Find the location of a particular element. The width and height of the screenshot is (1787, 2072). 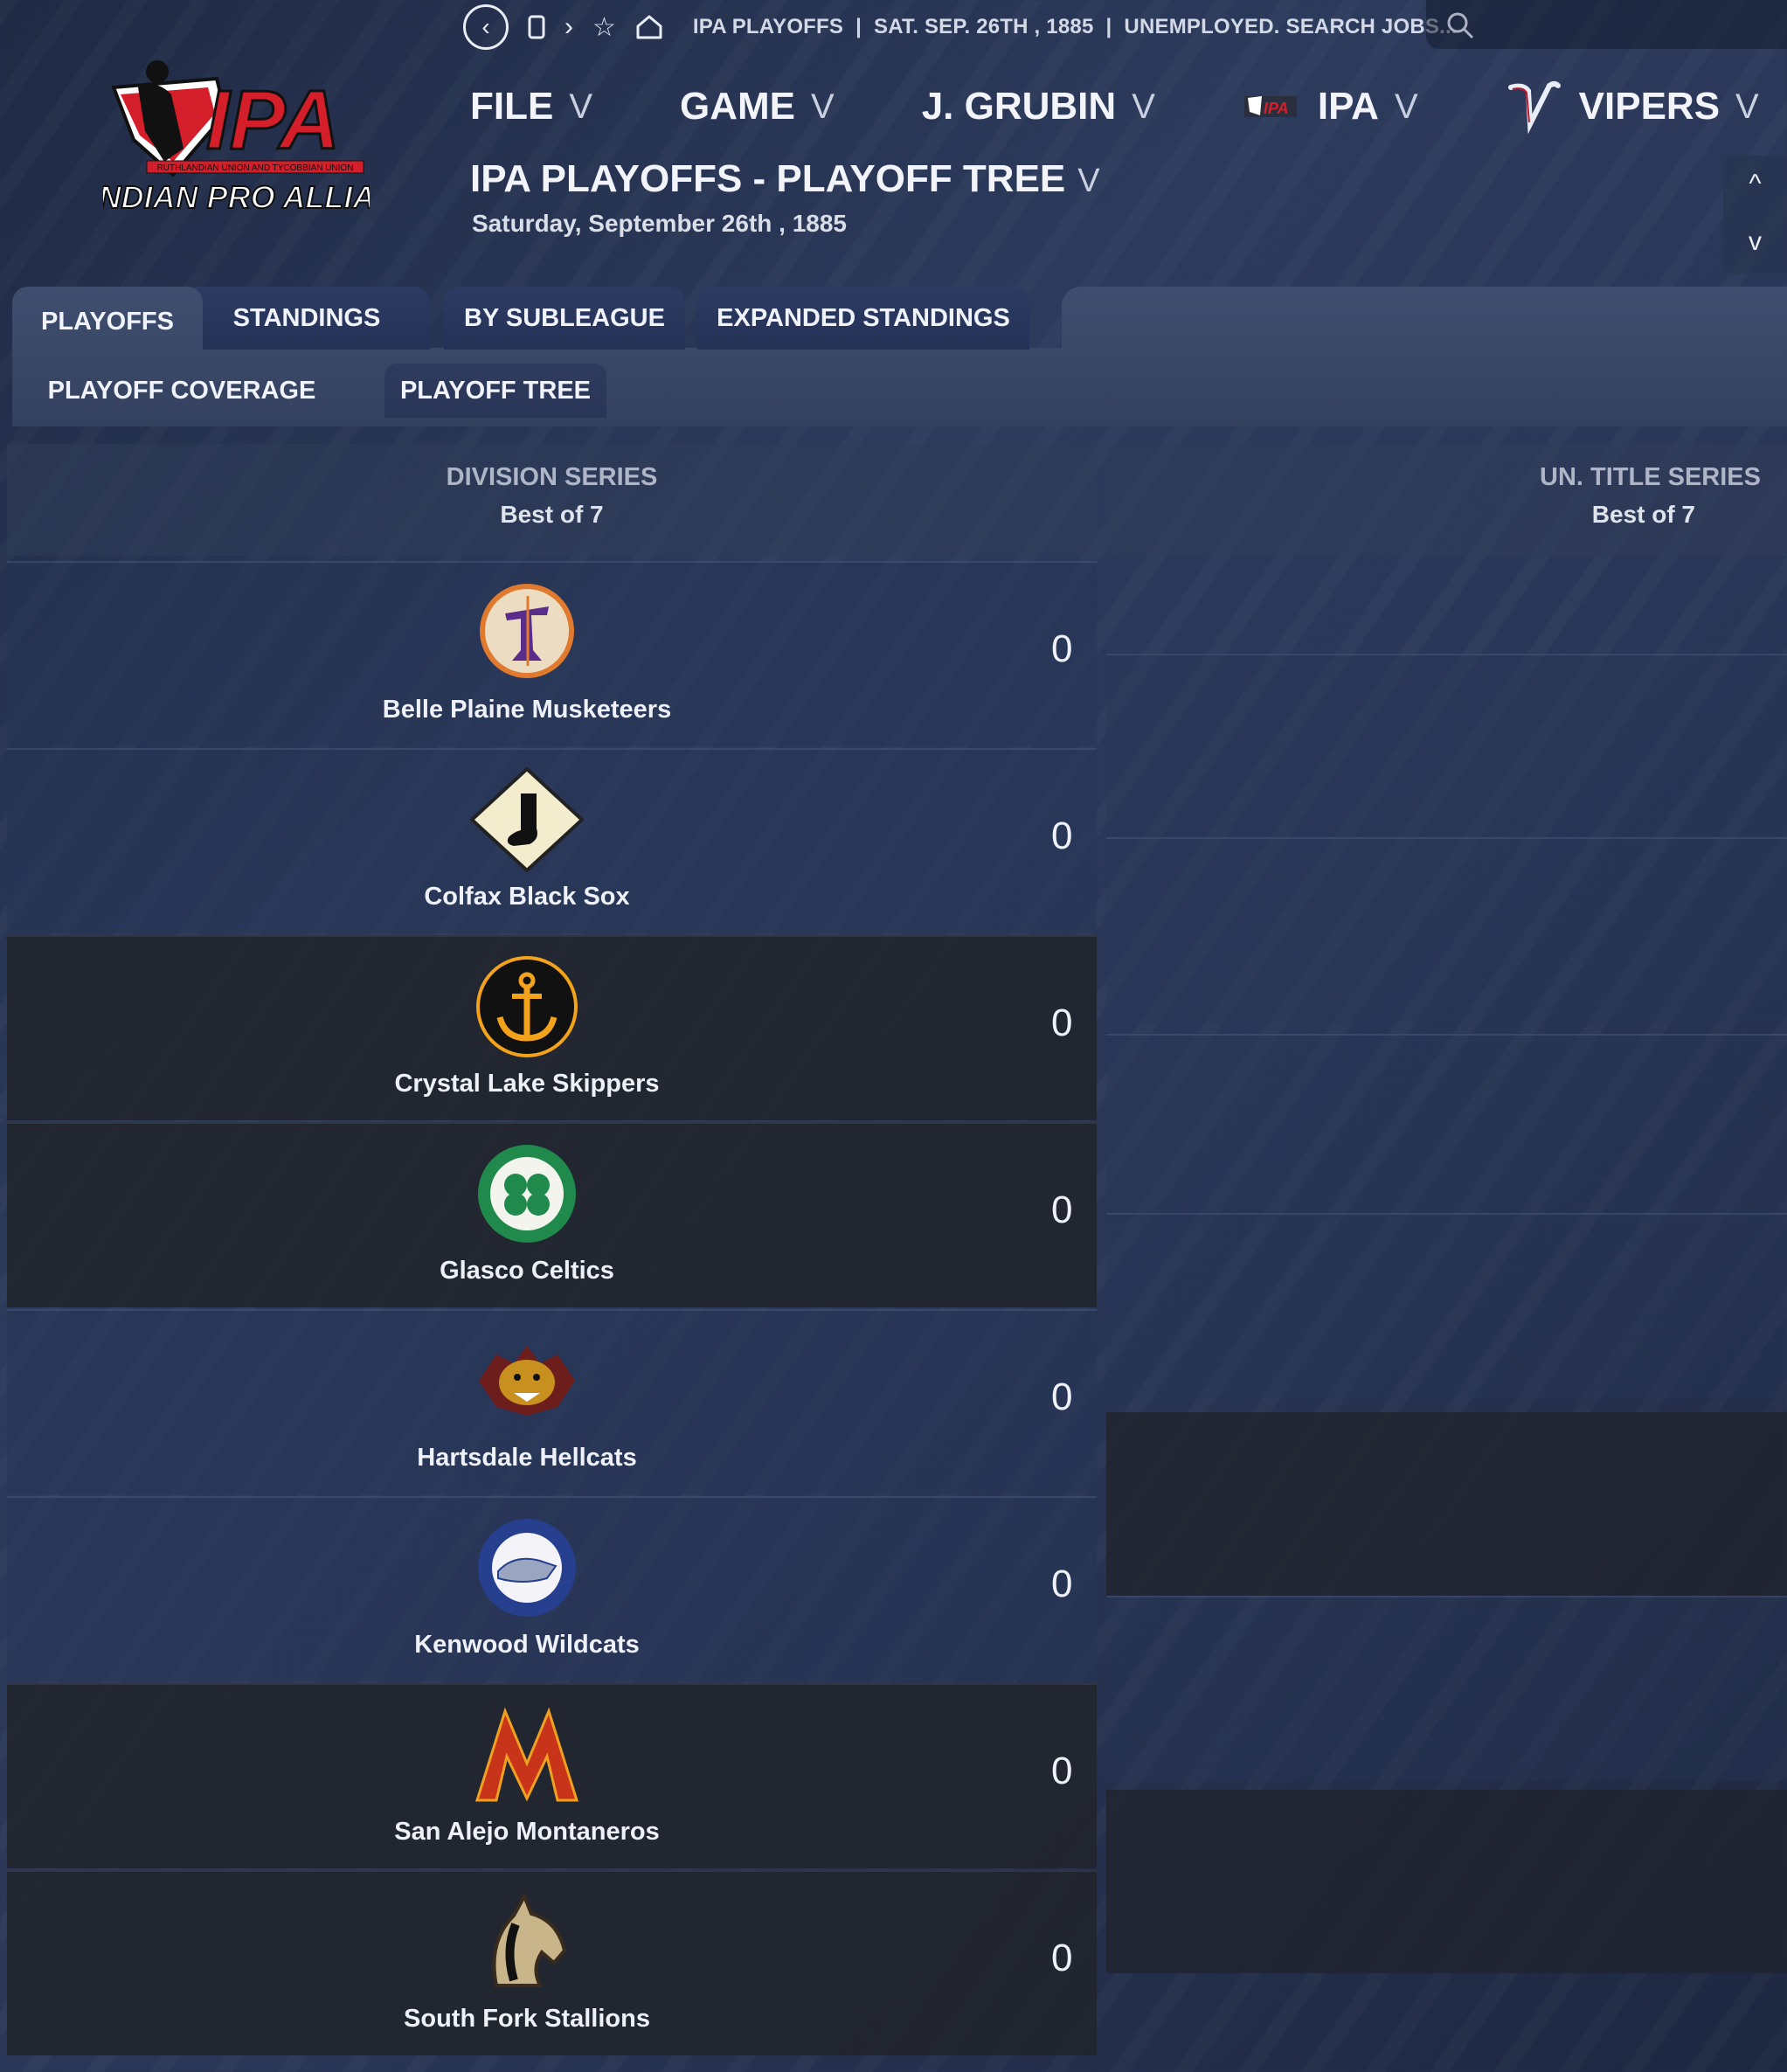

menu-team: VIPERS V is located at coordinates (1632, 107).